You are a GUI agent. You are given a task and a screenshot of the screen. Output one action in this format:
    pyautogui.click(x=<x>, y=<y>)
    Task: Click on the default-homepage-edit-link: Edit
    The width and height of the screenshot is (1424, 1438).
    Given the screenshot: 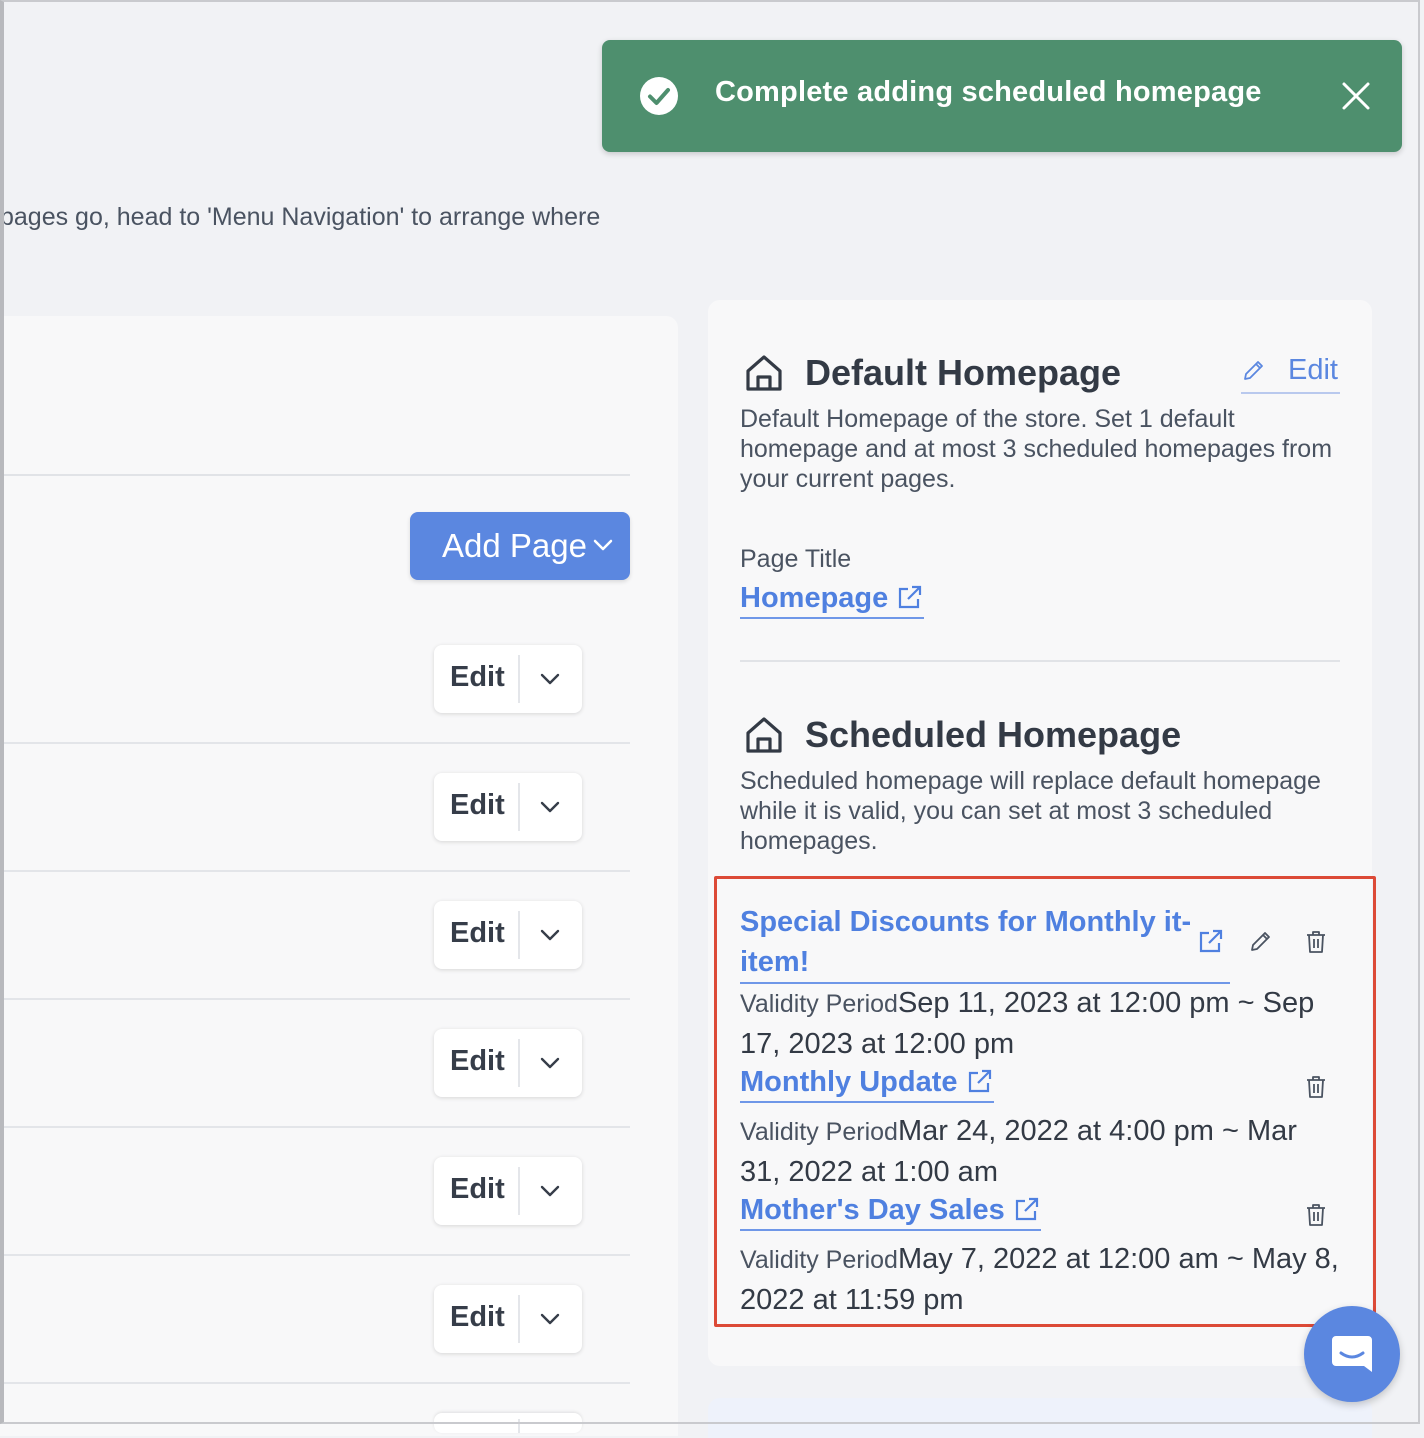 What is the action you would take?
    pyautogui.click(x=1290, y=373)
    